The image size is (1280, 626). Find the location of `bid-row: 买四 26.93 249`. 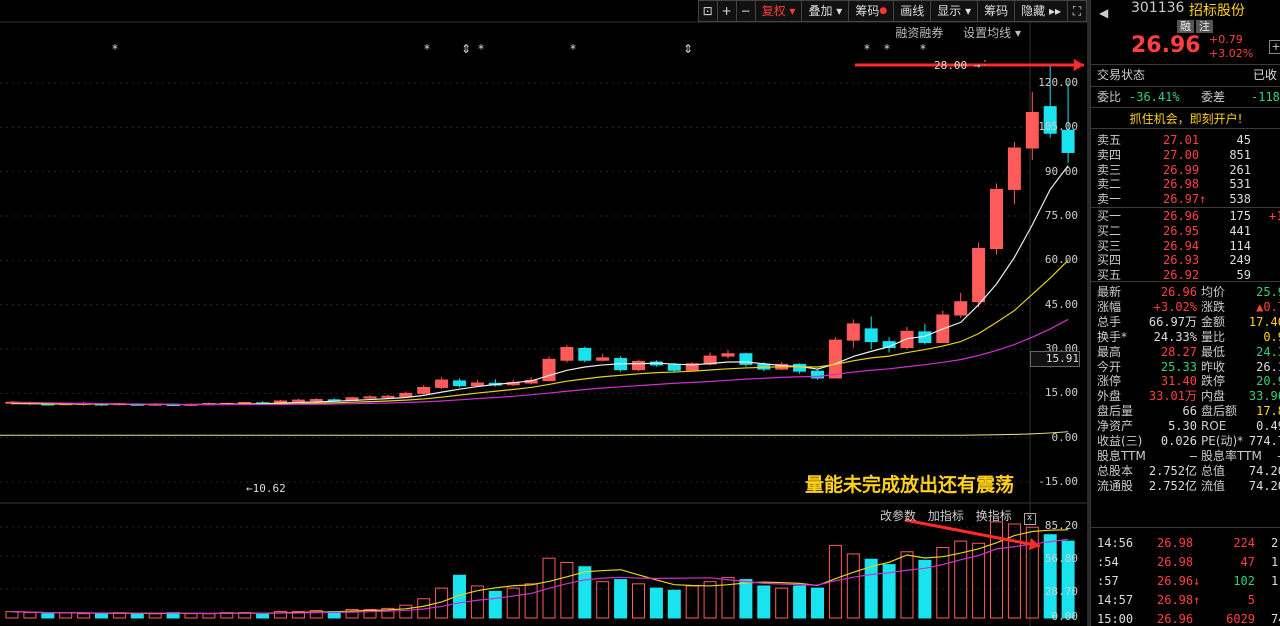

bid-row: 买四 26.93 249 is located at coordinates (1188, 260).